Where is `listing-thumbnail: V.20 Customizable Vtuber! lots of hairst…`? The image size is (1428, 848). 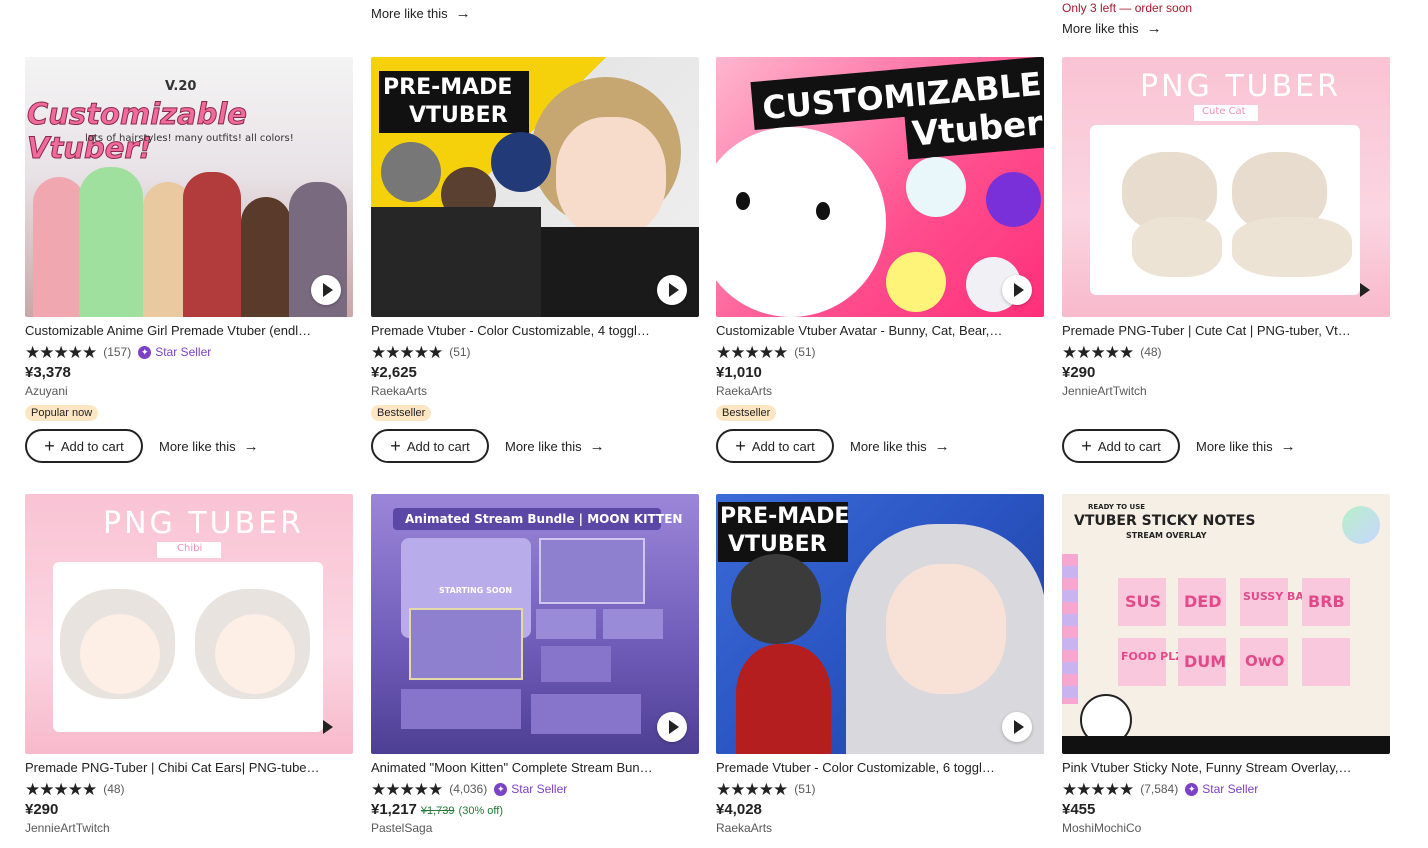 listing-thumbnail: V.20 Customizable Vtuber! lots of hairst… is located at coordinates (189, 187).